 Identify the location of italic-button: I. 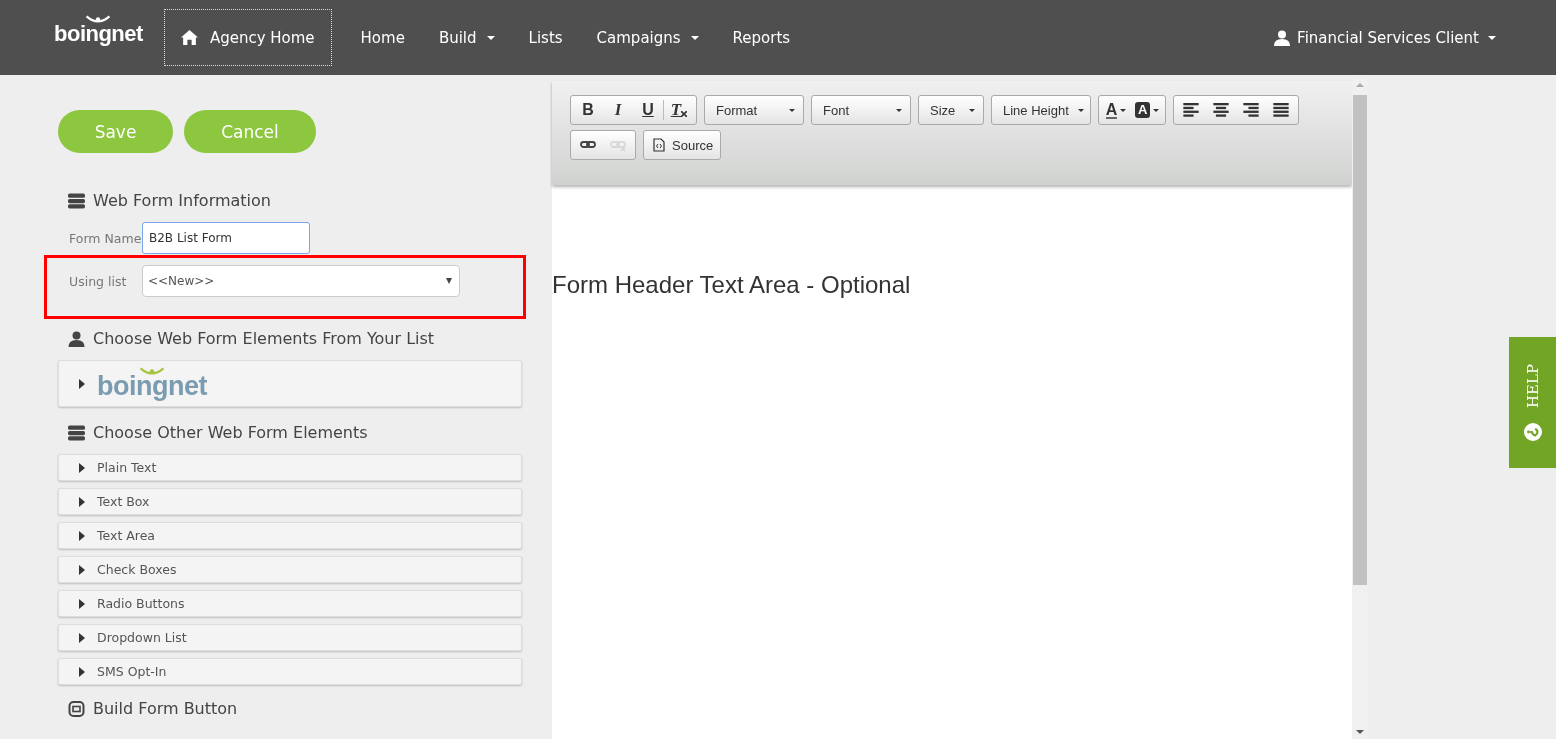
(618, 110).